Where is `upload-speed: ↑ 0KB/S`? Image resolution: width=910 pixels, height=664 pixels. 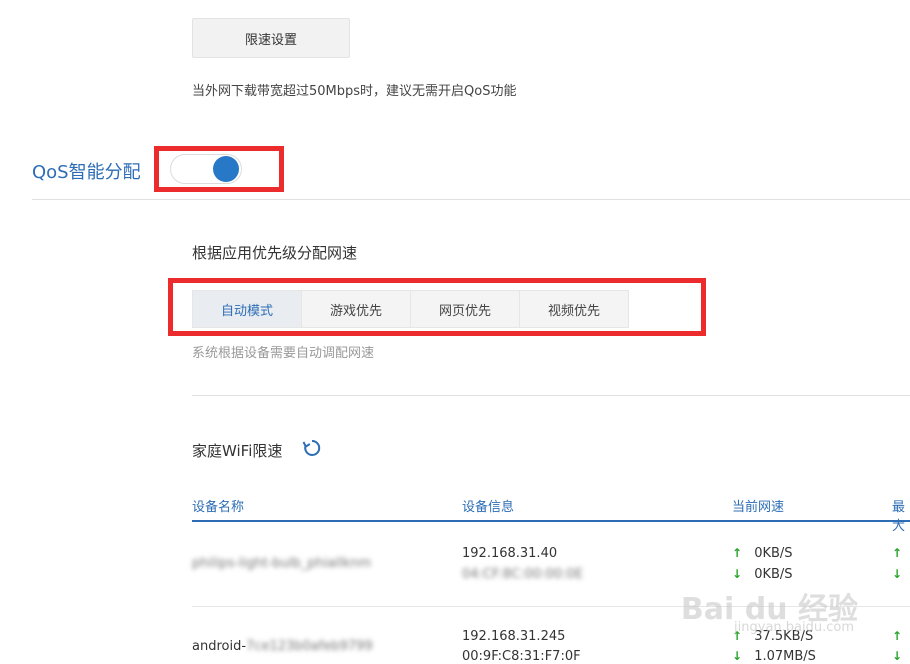
upload-speed: ↑ 0KB/S is located at coordinates (762, 553).